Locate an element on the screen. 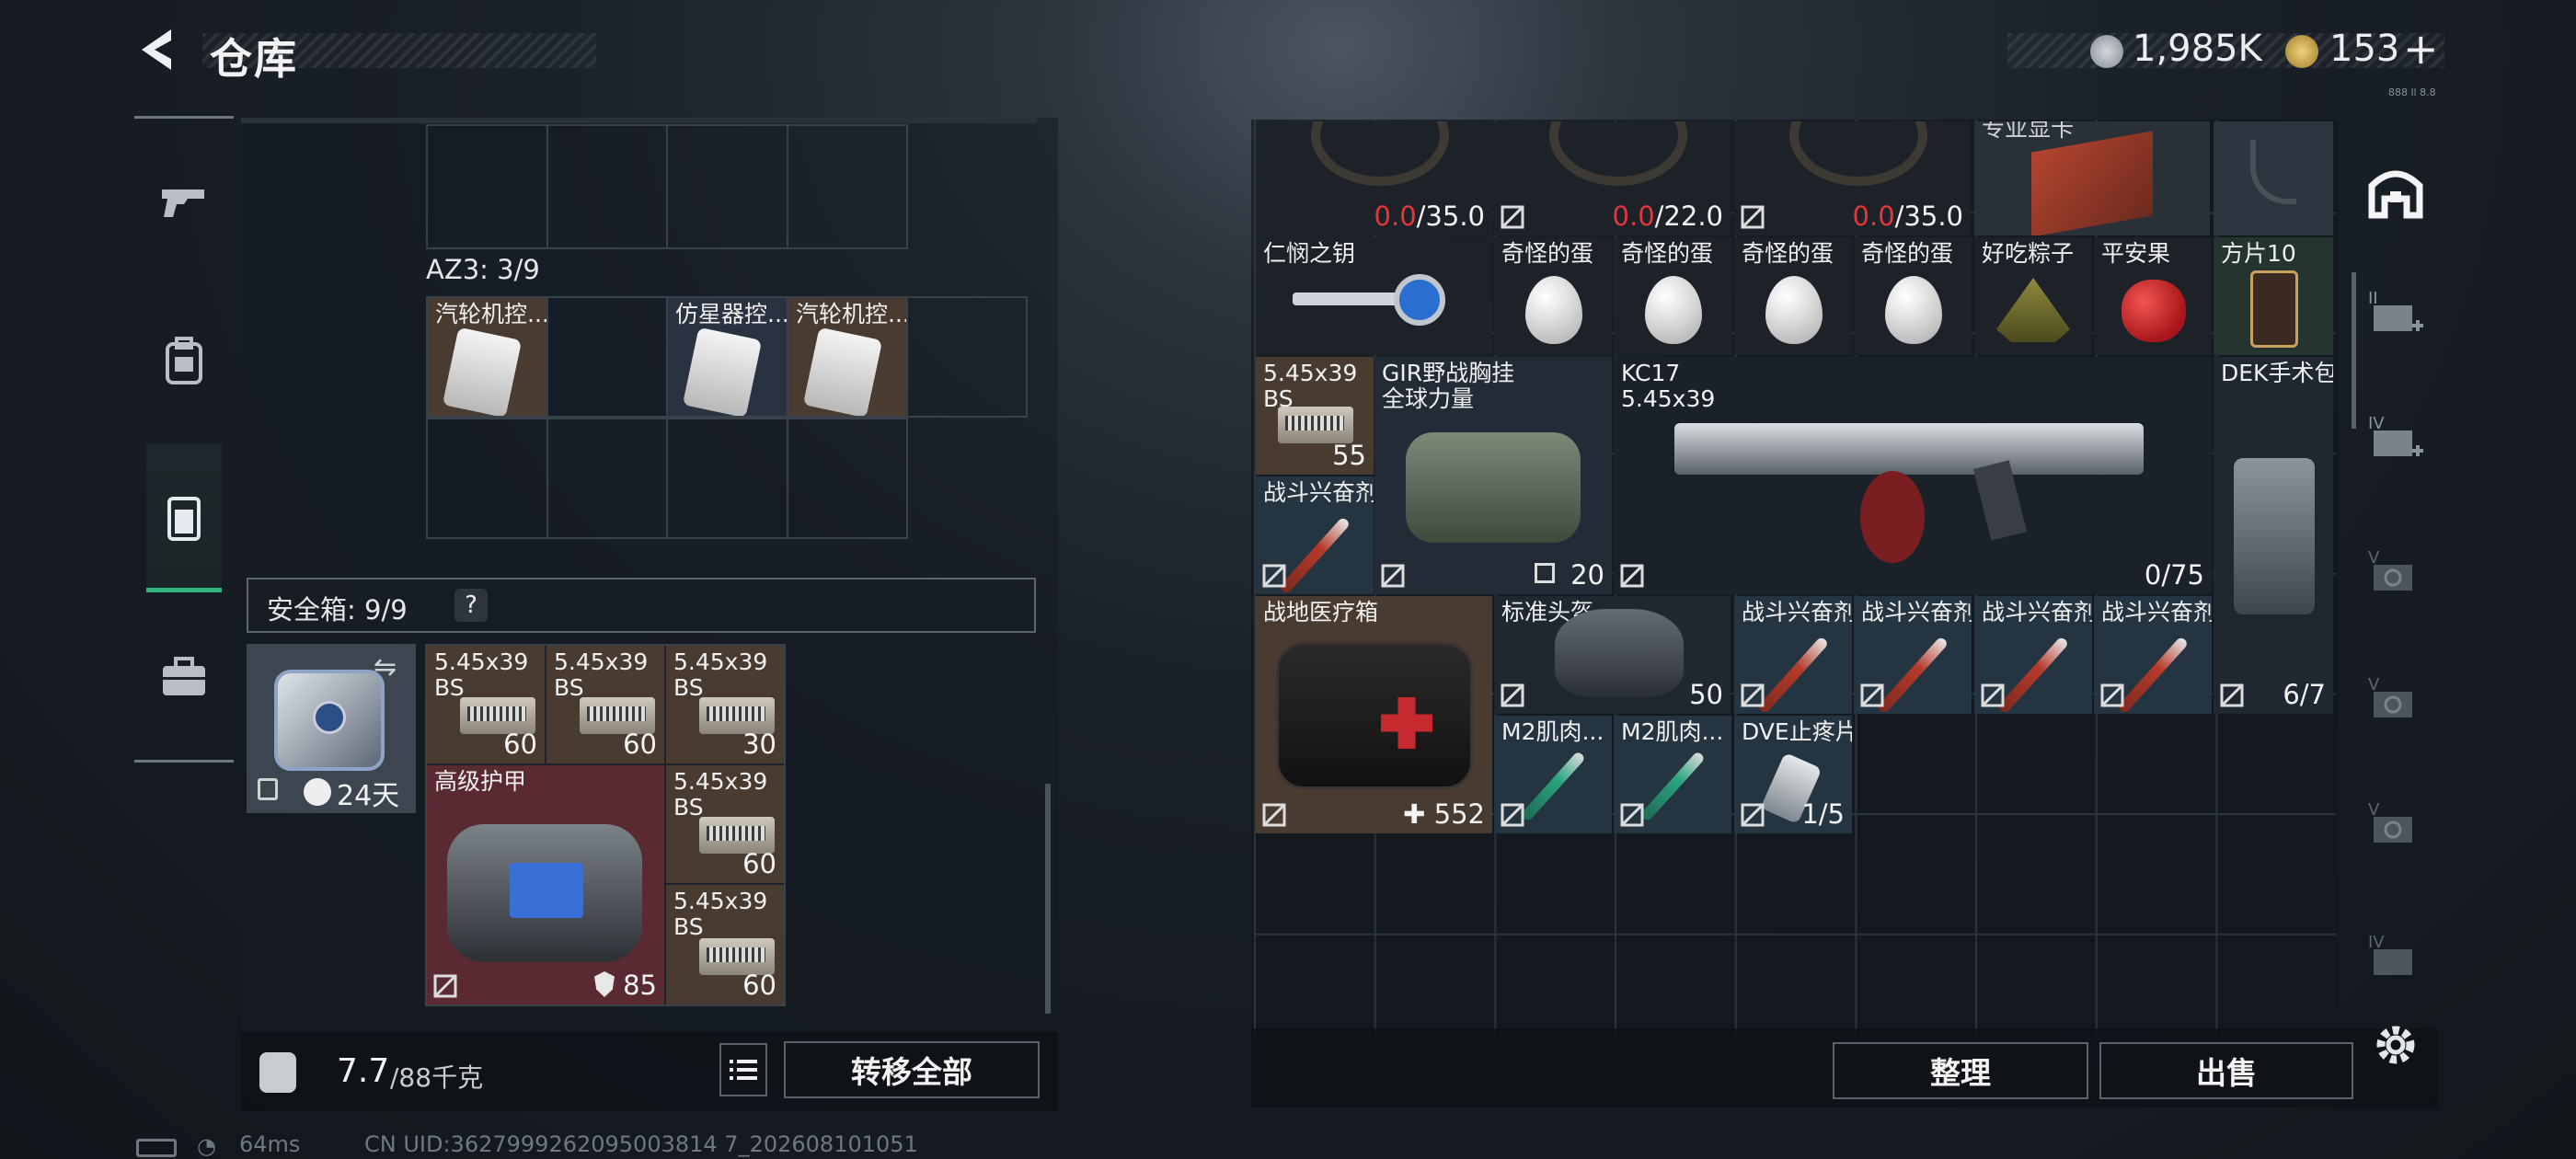 This screenshot has width=2576, height=1159. az3-label: AZ3: 3/9 is located at coordinates (483, 269).